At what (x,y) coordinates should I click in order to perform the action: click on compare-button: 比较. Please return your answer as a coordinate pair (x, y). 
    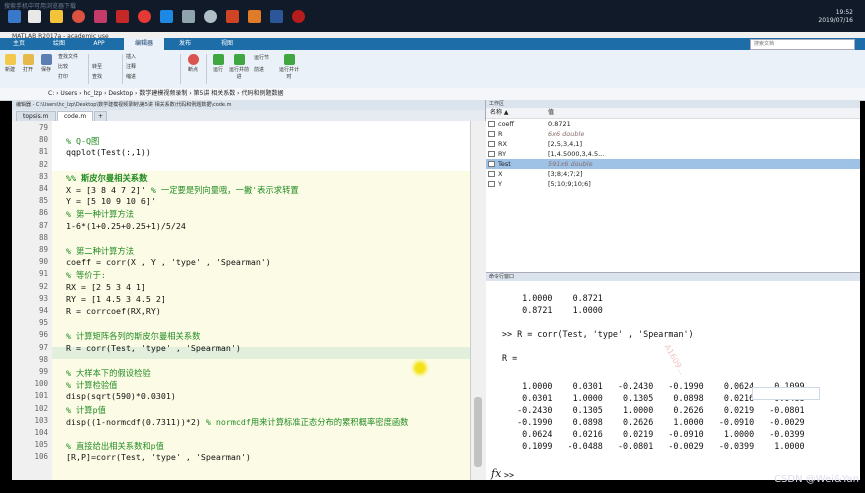
    Looking at the image, I should click on (71, 66).